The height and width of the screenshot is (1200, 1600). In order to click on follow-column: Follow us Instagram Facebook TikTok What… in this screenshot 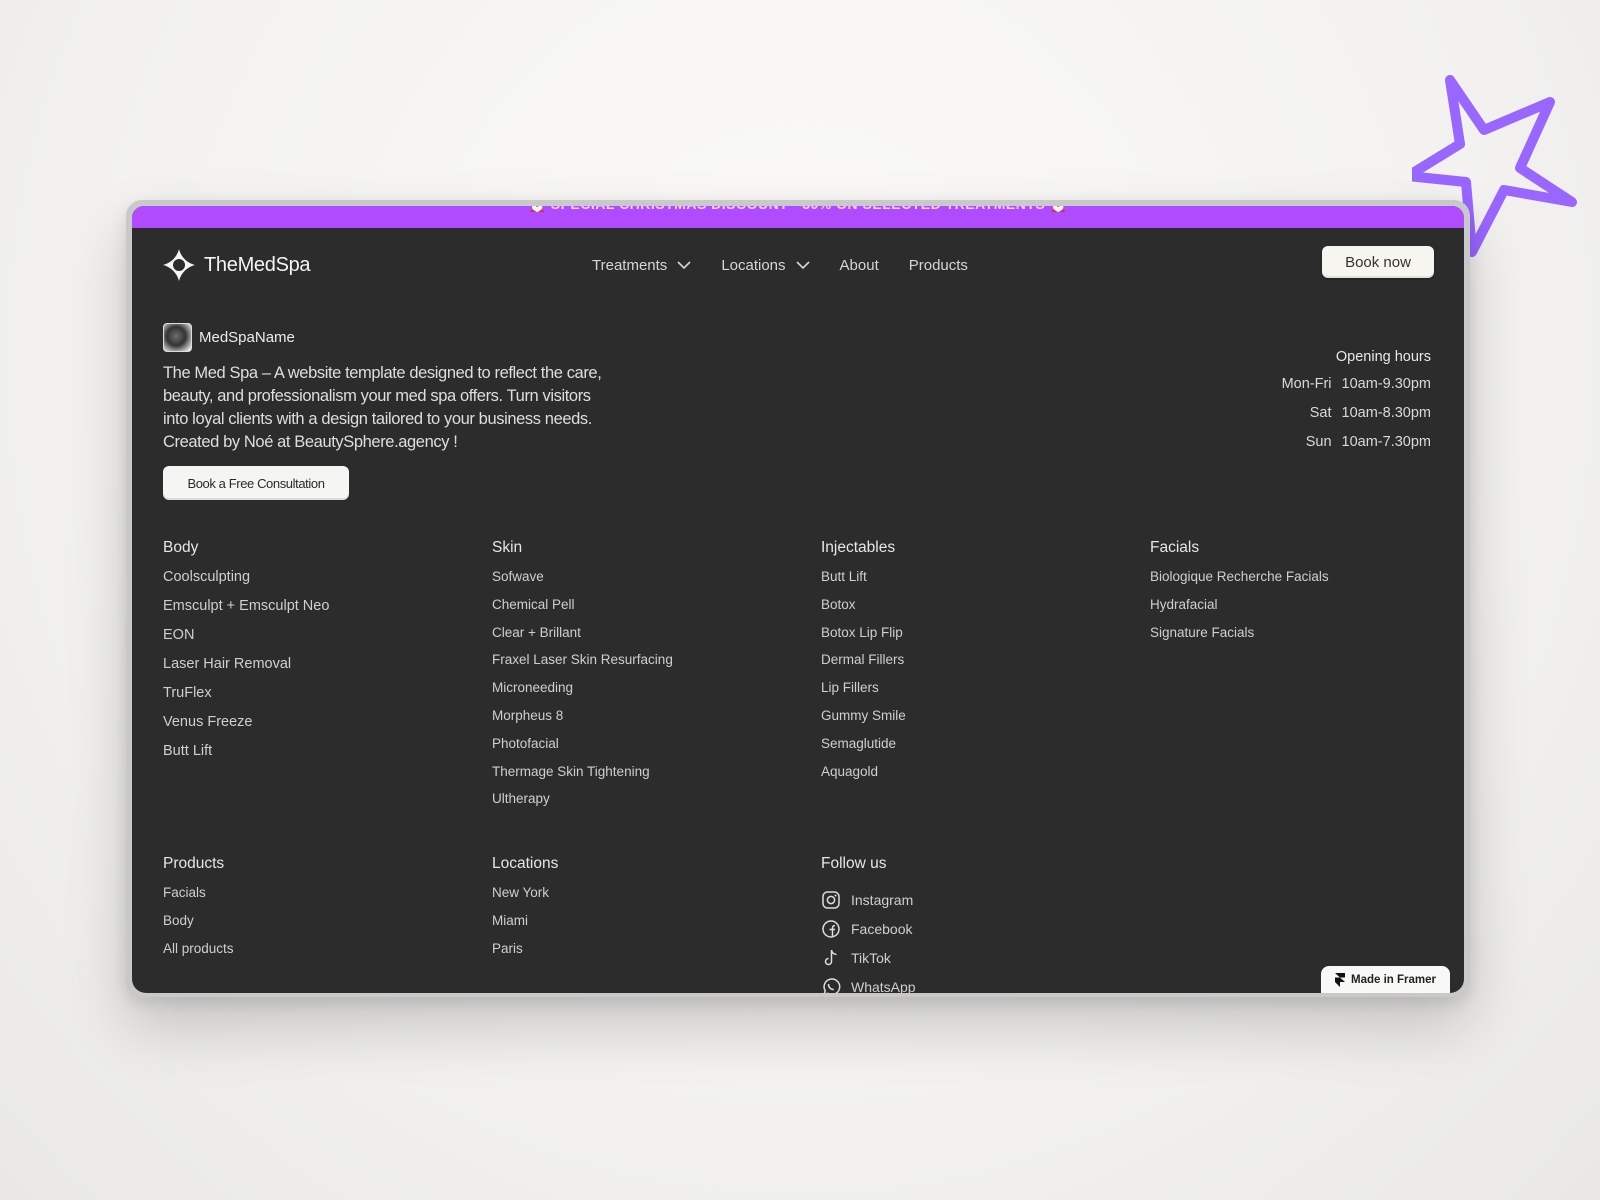, I will do `click(985, 924)`.